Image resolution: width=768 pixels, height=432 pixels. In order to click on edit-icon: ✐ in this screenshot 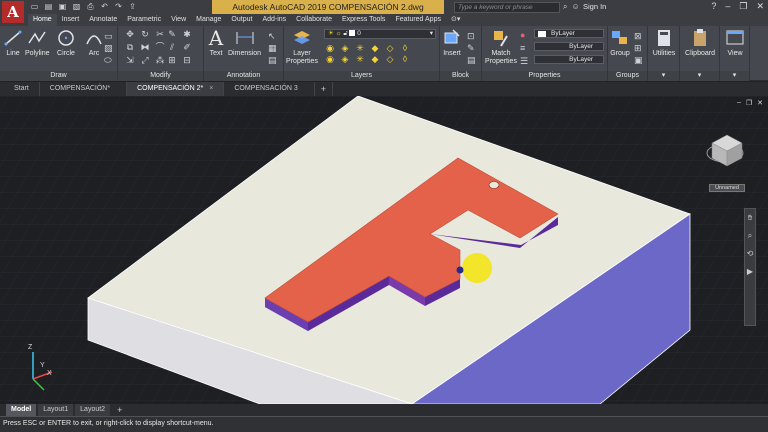, I will do `click(187, 47)`.